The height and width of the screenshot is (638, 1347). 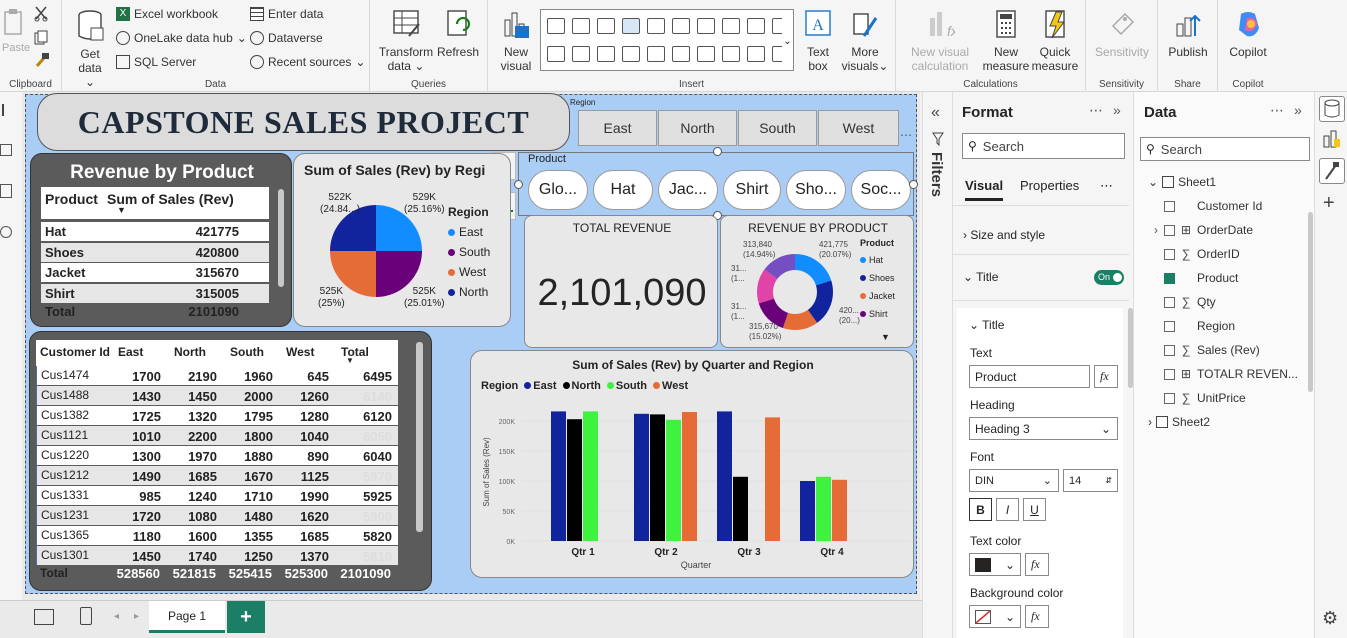 I want to click on new-measure-button: New measure, so click(x=1006, y=40).